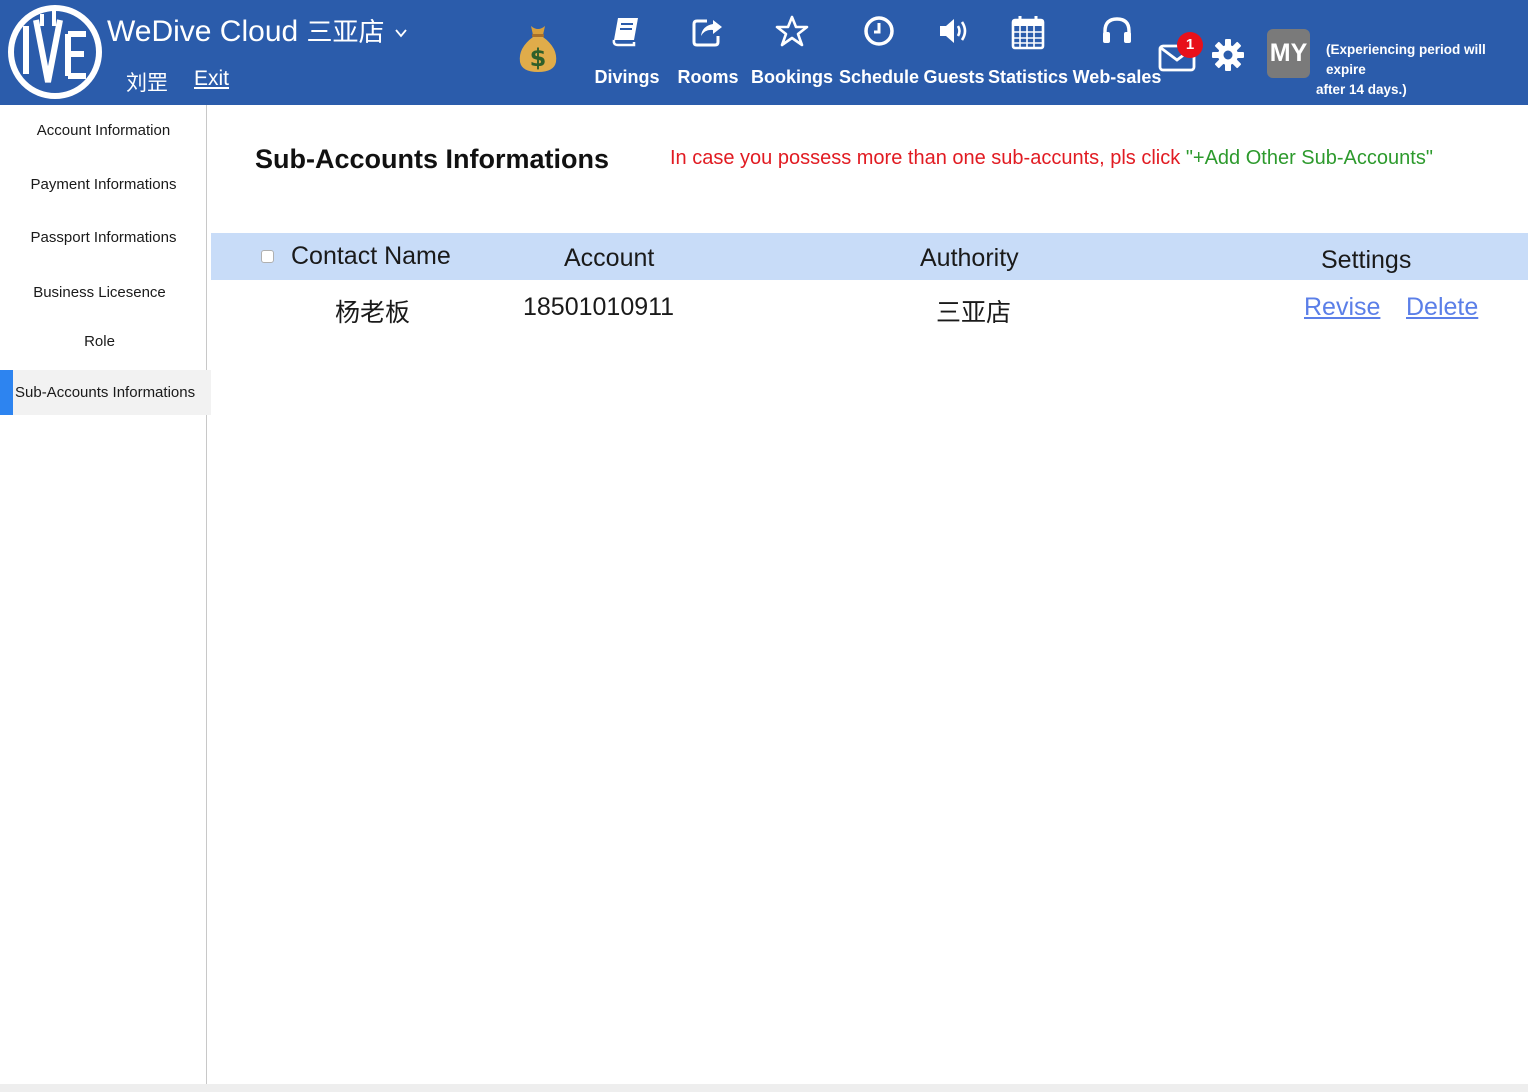  What do you see at coordinates (879, 52) in the screenshot?
I see `nav-schedule: Schedule` at bounding box center [879, 52].